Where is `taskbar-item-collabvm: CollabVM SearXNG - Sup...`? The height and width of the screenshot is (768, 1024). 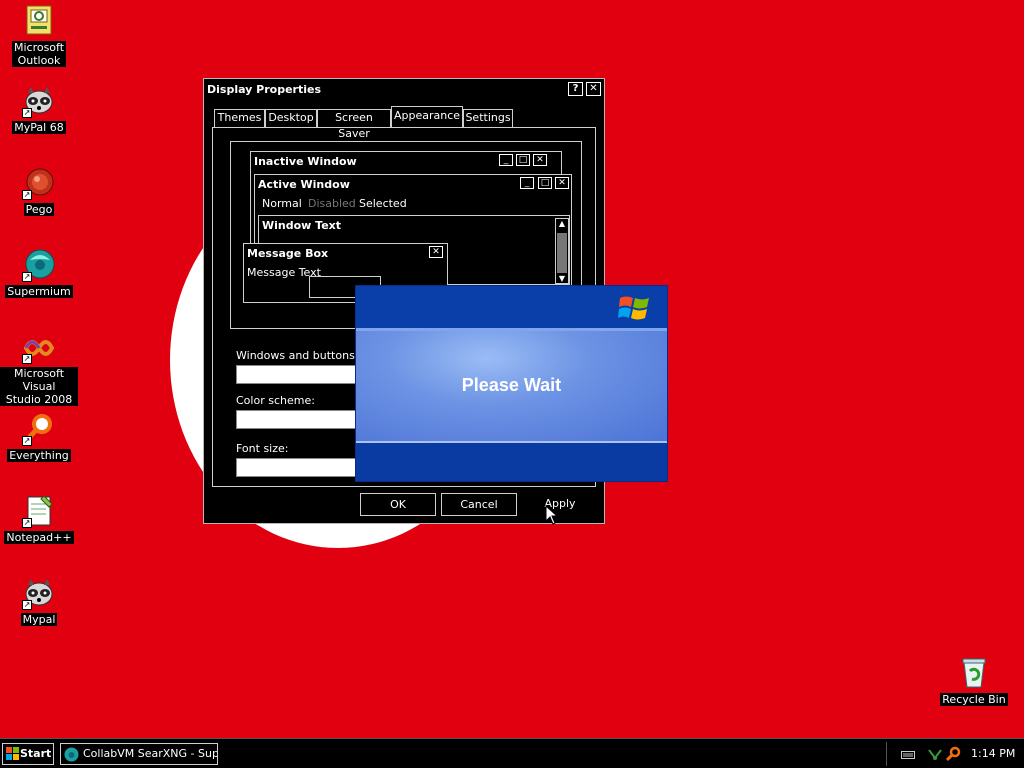 taskbar-item-collabvm: CollabVM SearXNG - Sup... is located at coordinates (139, 754).